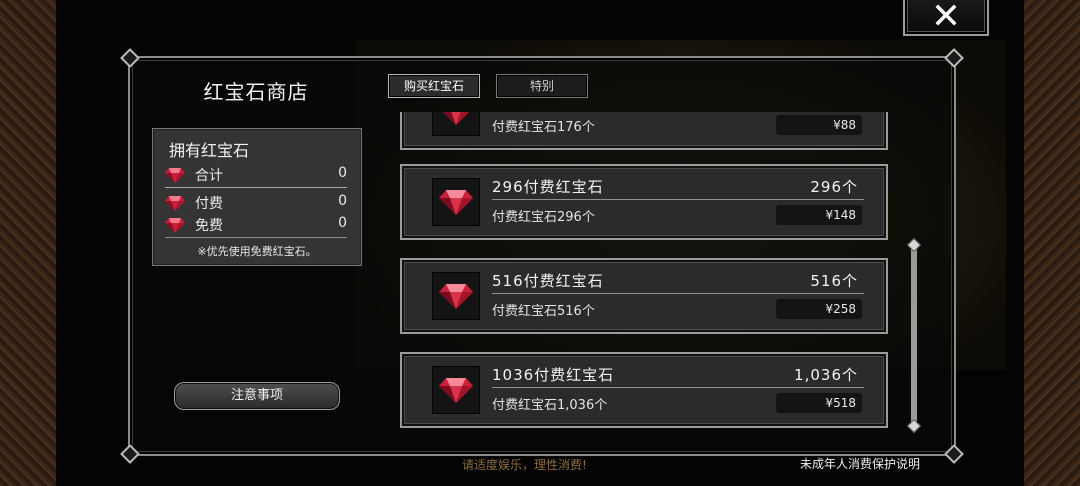 This screenshot has width=1080, height=486. Describe the element at coordinates (28, 243) in the screenshot. I see `left-frame-texture` at that location.